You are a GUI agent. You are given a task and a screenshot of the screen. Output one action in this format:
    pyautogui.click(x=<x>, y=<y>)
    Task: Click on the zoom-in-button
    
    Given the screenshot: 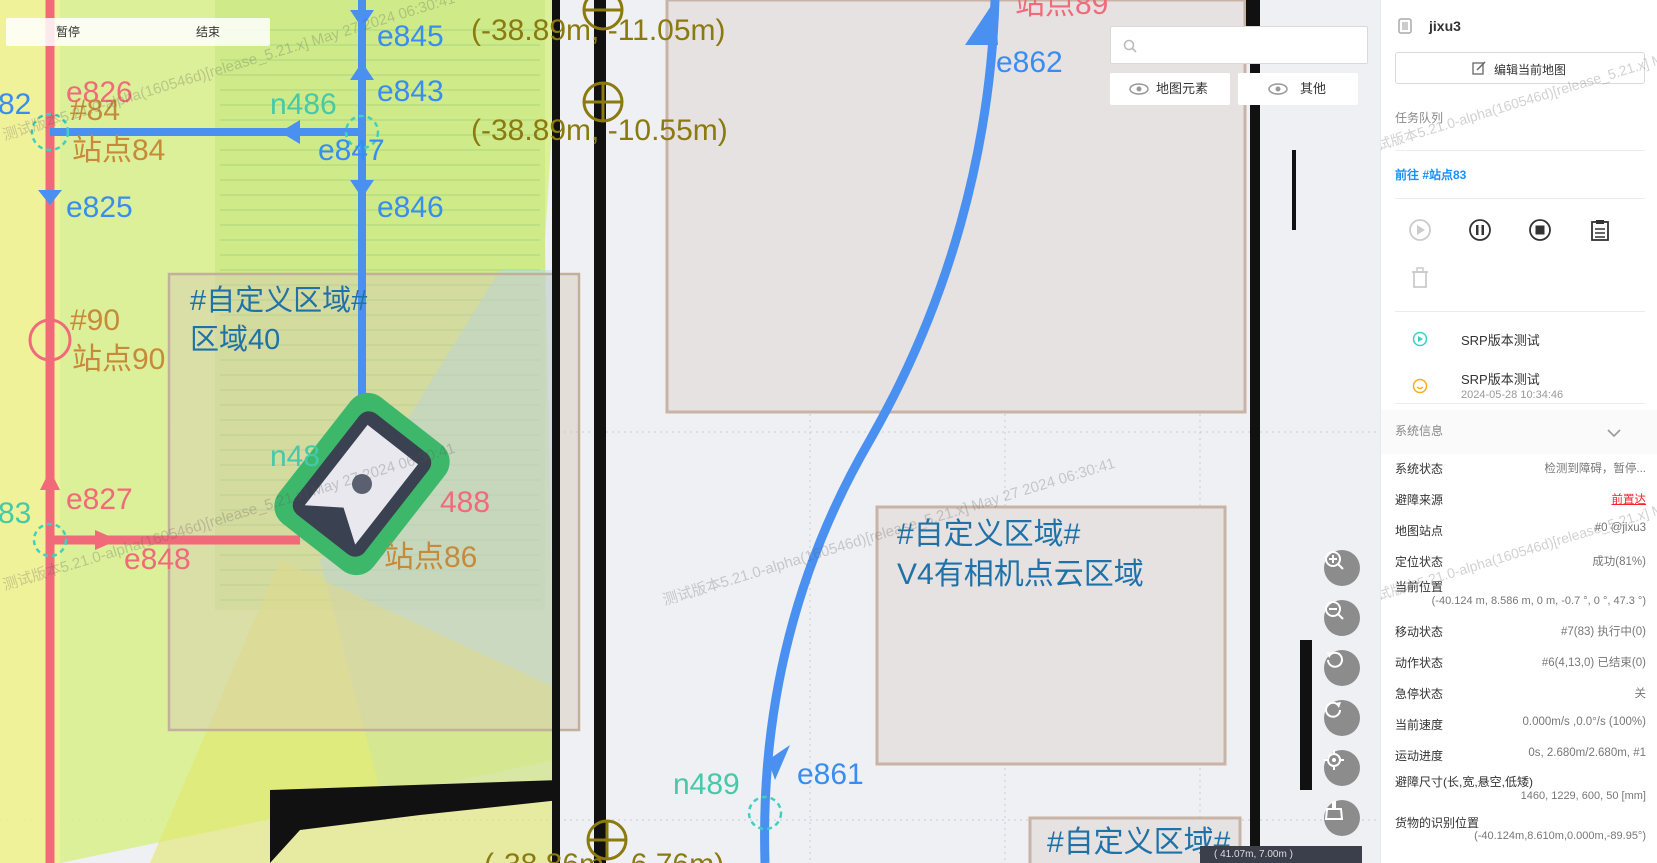 What is the action you would take?
    pyautogui.click(x=1342, y=568)
    